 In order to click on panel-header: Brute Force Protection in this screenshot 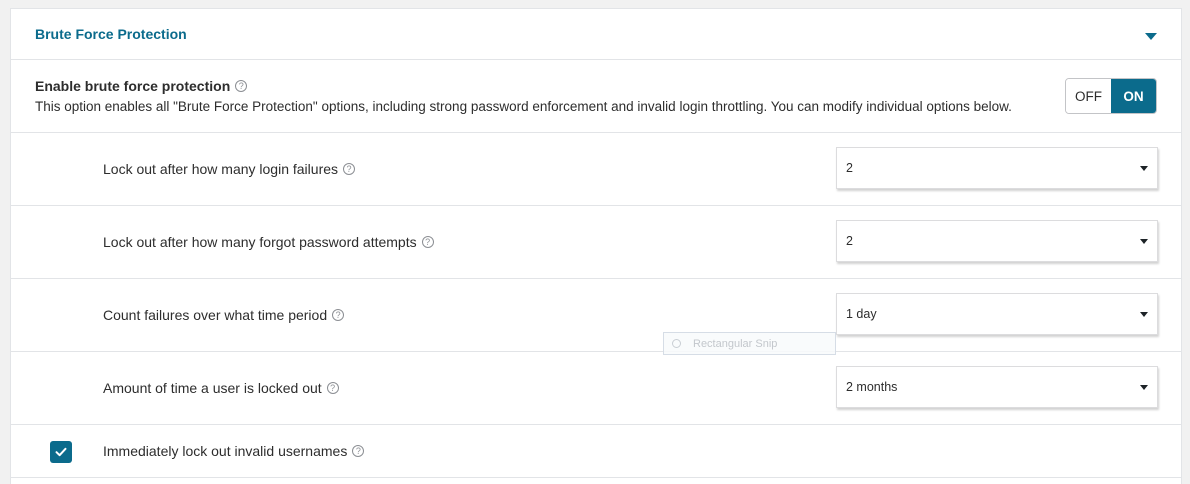, I will do `click(596, 34)`.